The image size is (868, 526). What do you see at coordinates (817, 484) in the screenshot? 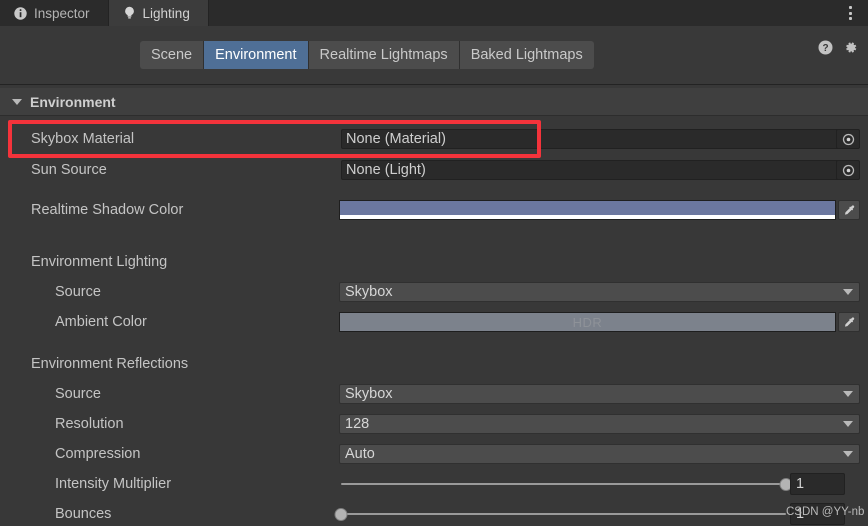
I see `intensity-multiplier-input: 1` at bounding box center [817, 484].